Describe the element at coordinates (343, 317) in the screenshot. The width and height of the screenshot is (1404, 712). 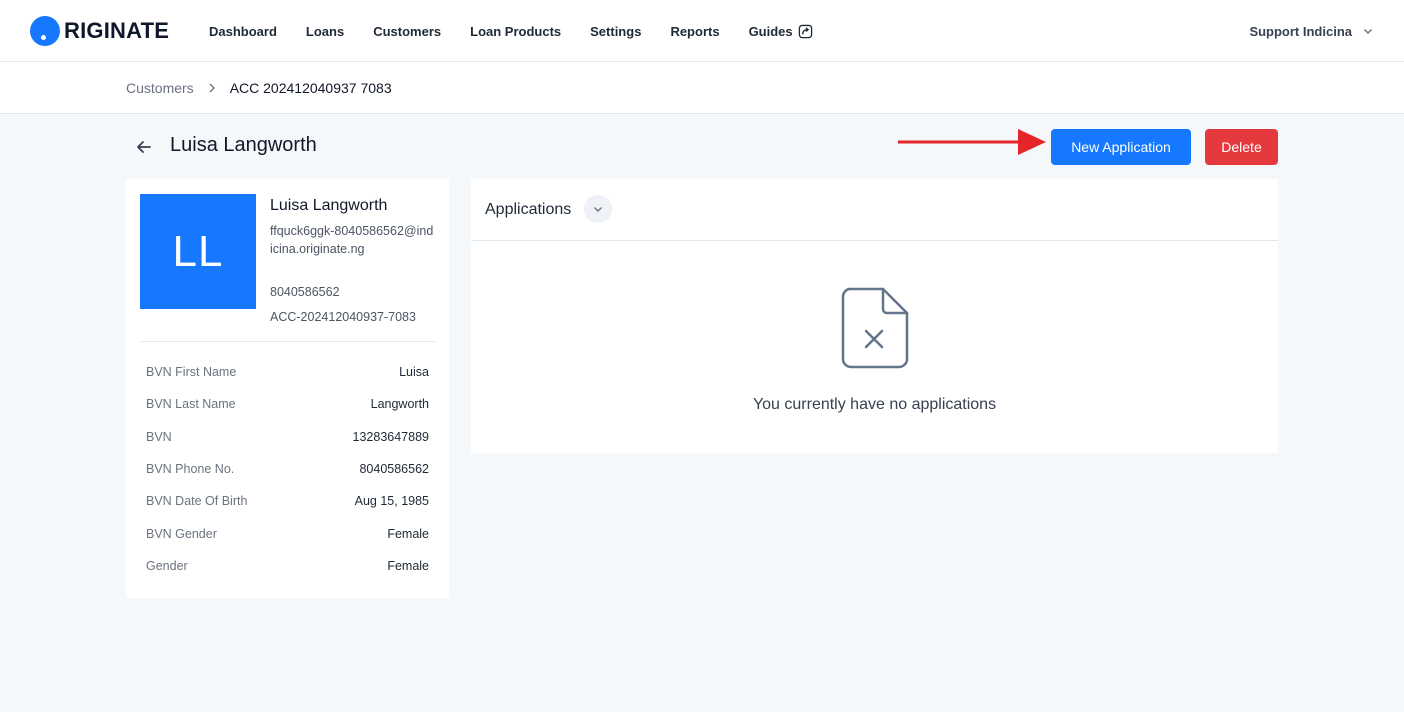
I see `customer-account: ACC-202412040937-7083` at that location.